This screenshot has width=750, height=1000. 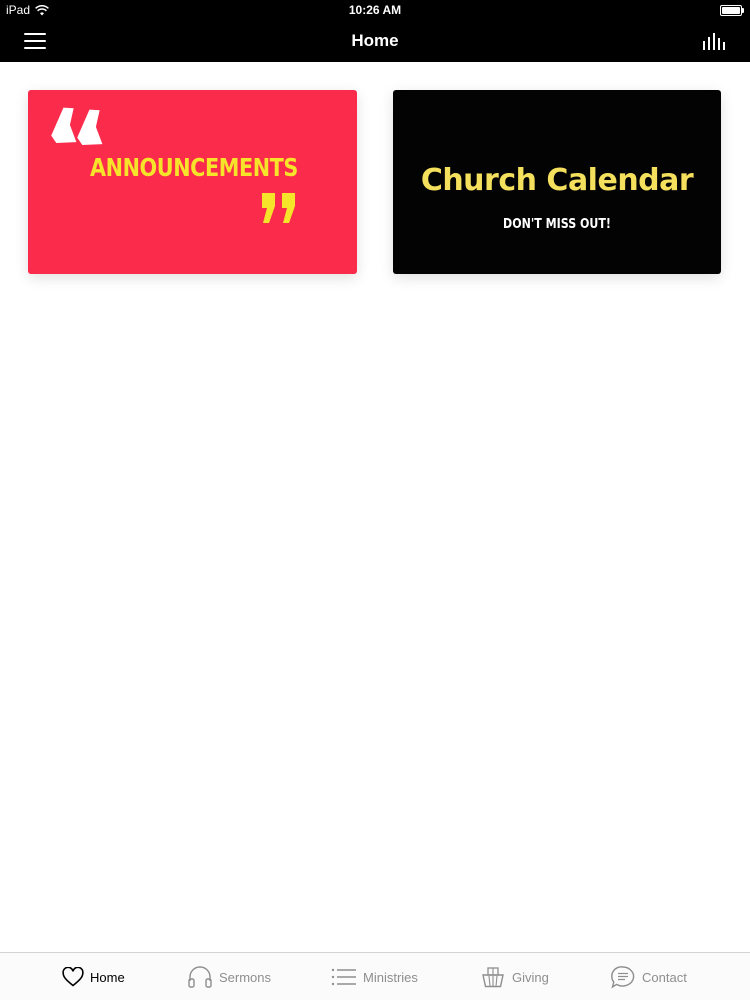 What do you see at coordinates (493, 977) in the screenshot?
I see `gift-basket-icon` at bounding box center [493, 977].